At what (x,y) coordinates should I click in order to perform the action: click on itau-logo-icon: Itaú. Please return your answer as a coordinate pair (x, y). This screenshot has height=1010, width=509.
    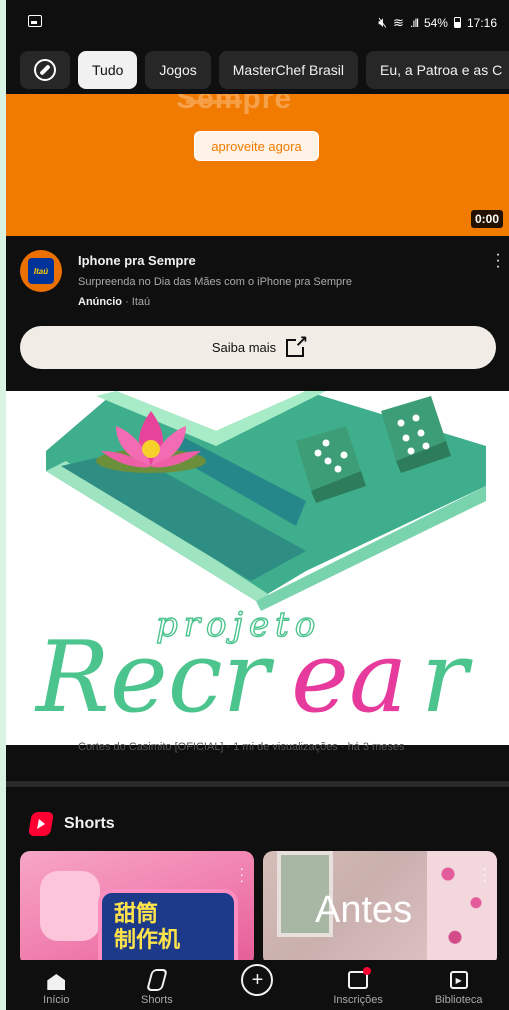
    Looking at the image, I should click on (41, 271).